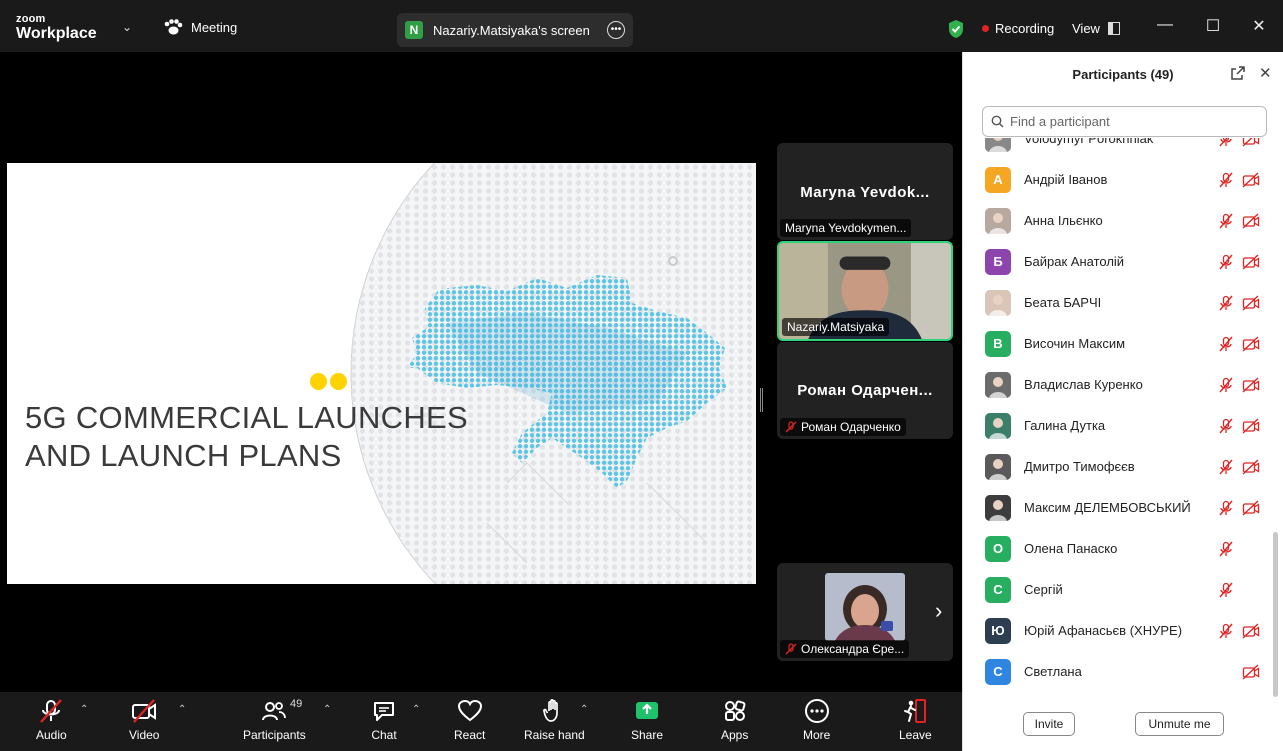 The width and height of the screenshot is (1283, 751). Describe the element at coordinates (1117, 179) in the screenshot. I see `participant-row: А Андрій Іванов` at that location.